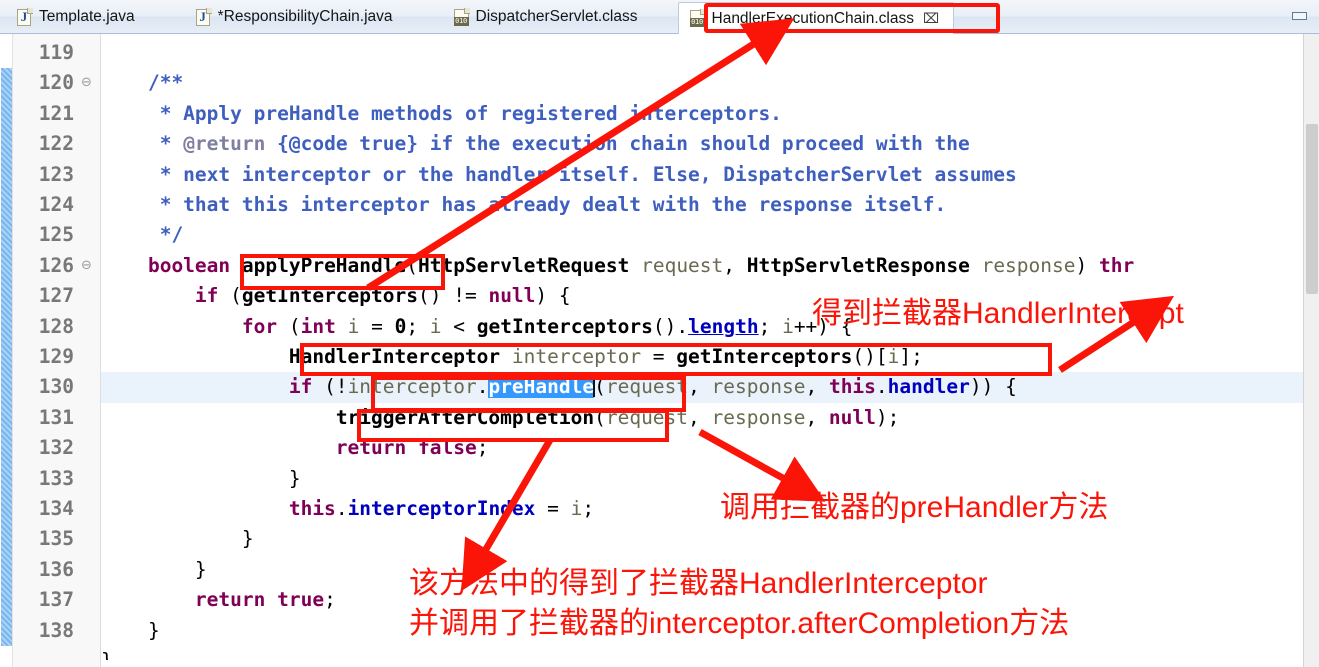 Image resolution: width=1319 pixels, height=667 pixels. Describe the element at coordinates (56, 235) in the screenshot. I see `line-number: 125` at that location.